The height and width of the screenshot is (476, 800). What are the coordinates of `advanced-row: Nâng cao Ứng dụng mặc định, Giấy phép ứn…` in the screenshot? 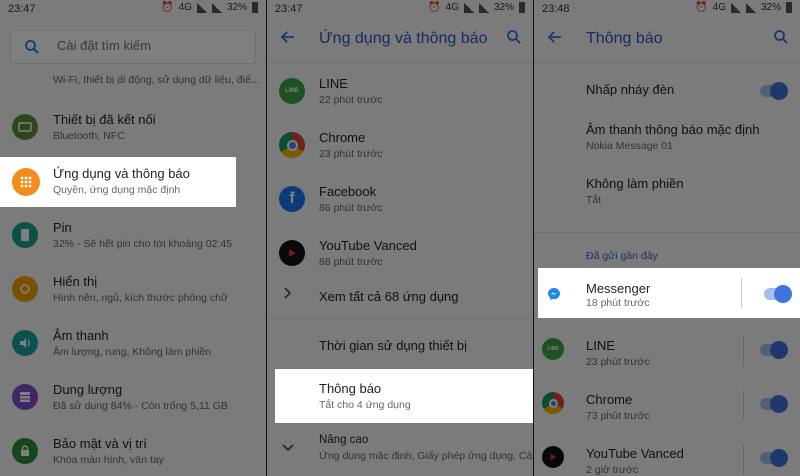 It's located at (400, 449).